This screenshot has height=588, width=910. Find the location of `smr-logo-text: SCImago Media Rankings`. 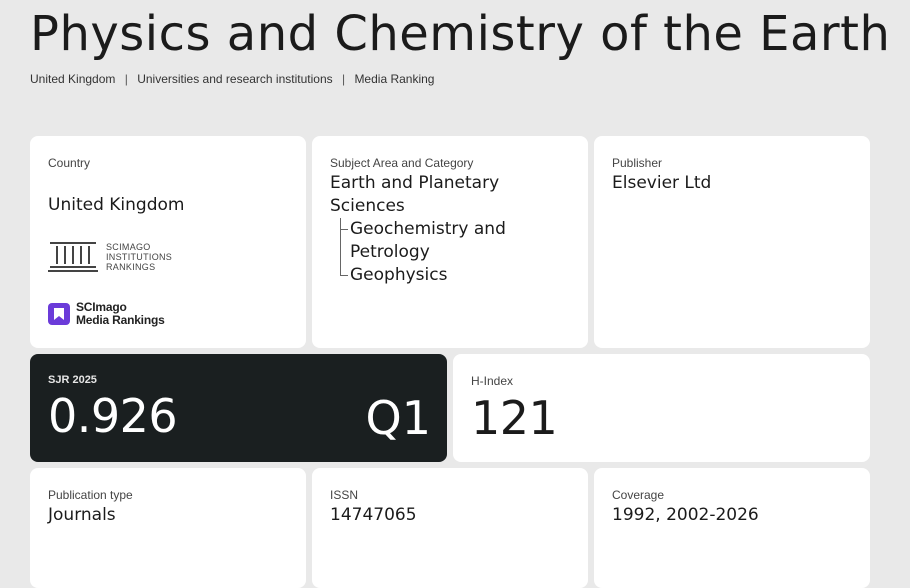

smr-logo-text: SCImago Media Rankings is located at coordinates (120, 313).